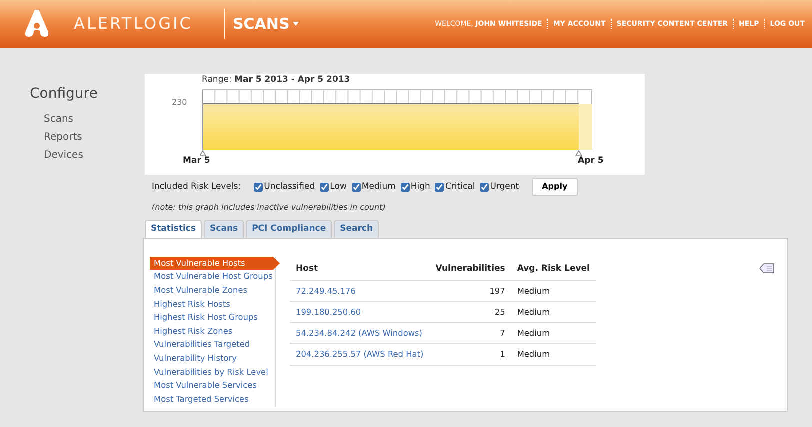 The image size is (812, 427). I want to click on host-link: 204.236.255.57 (AWS Red Hat), so click(360, 354).